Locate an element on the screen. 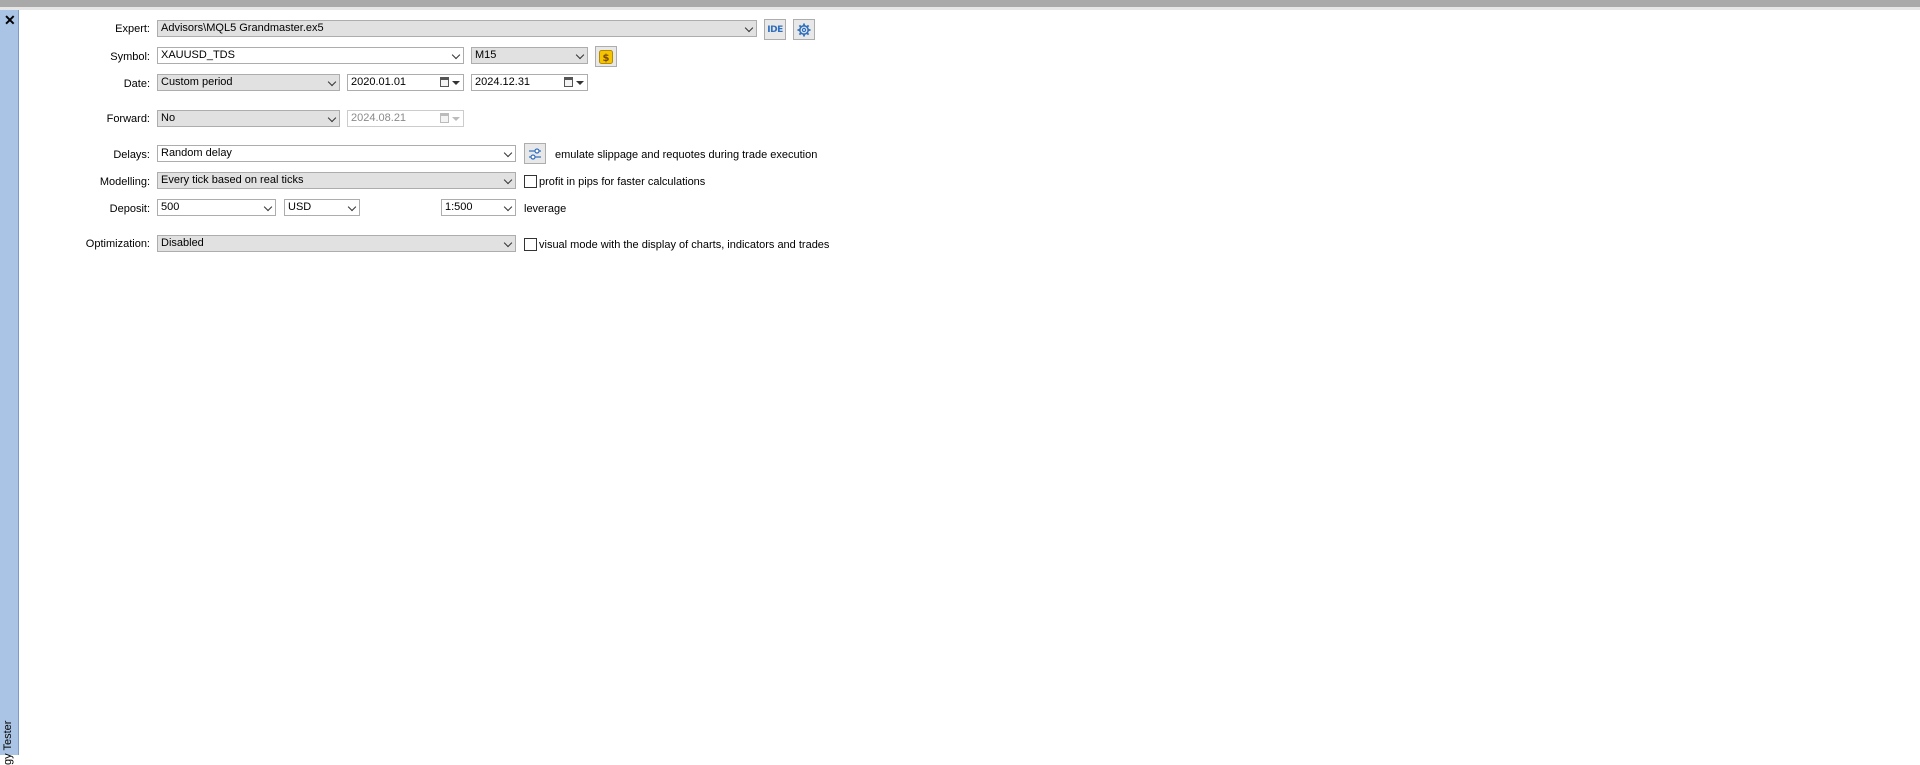  date-period-select: Custom period is located at coordinates (248, 82).